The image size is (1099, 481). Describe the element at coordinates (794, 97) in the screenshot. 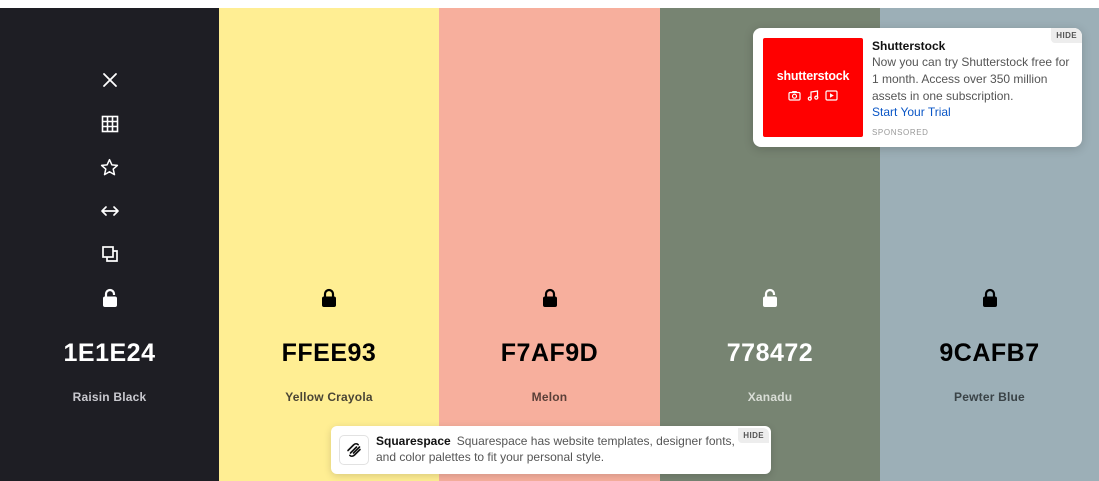

I see `camera-icon` at that location.